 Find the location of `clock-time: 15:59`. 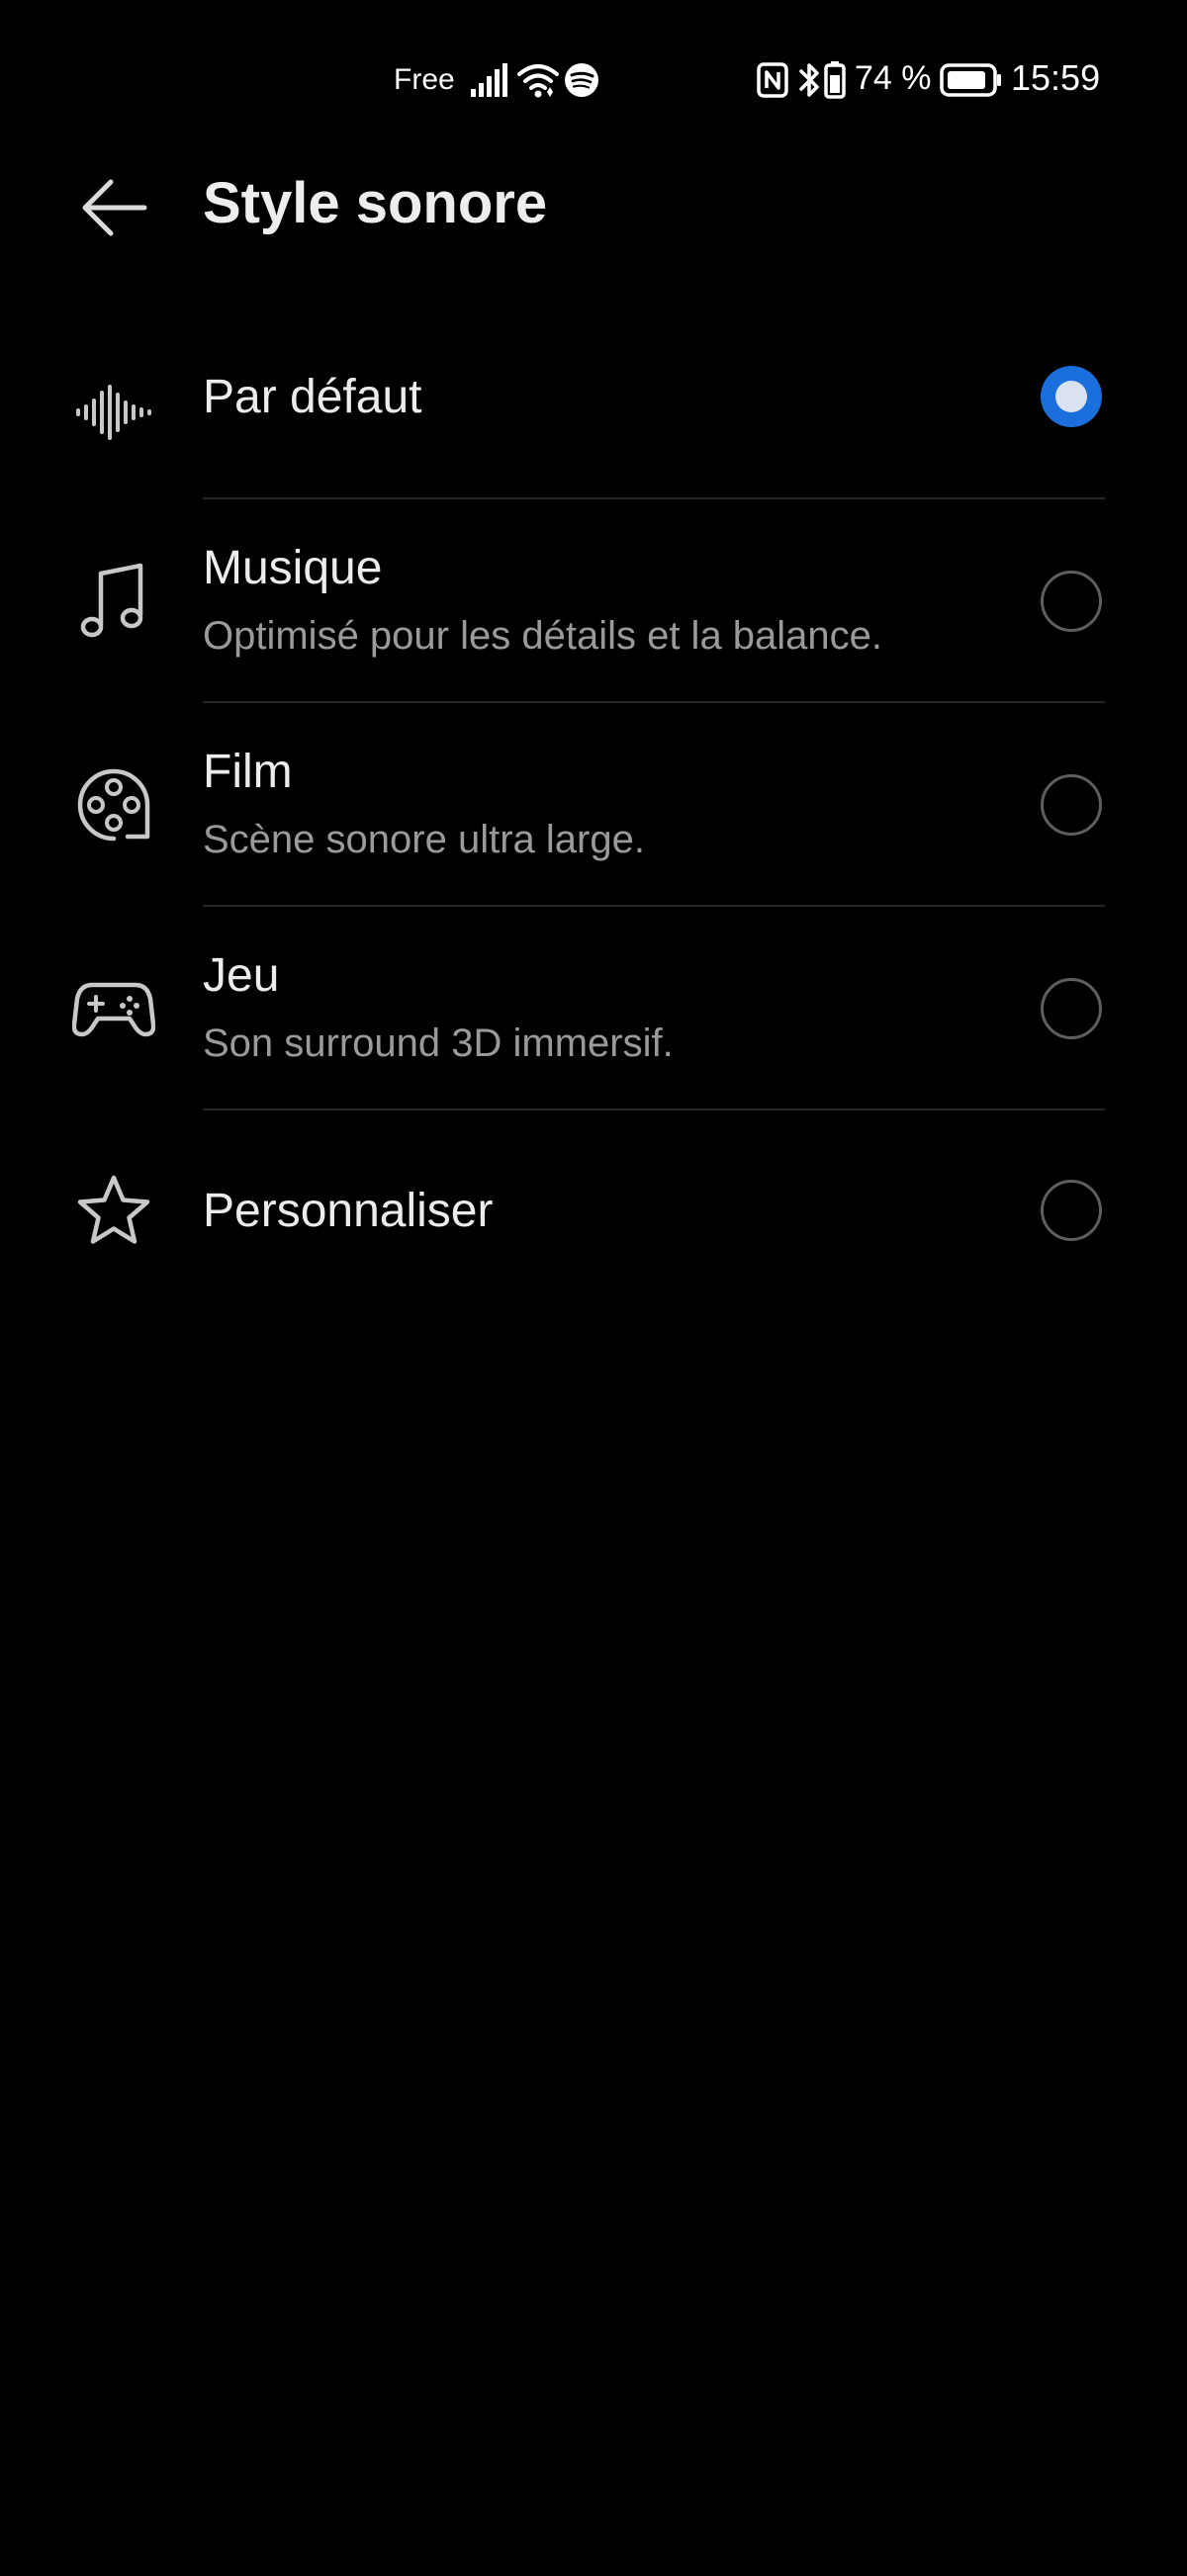

clock-time: 15:59 is located at coordinates (1056, 77).